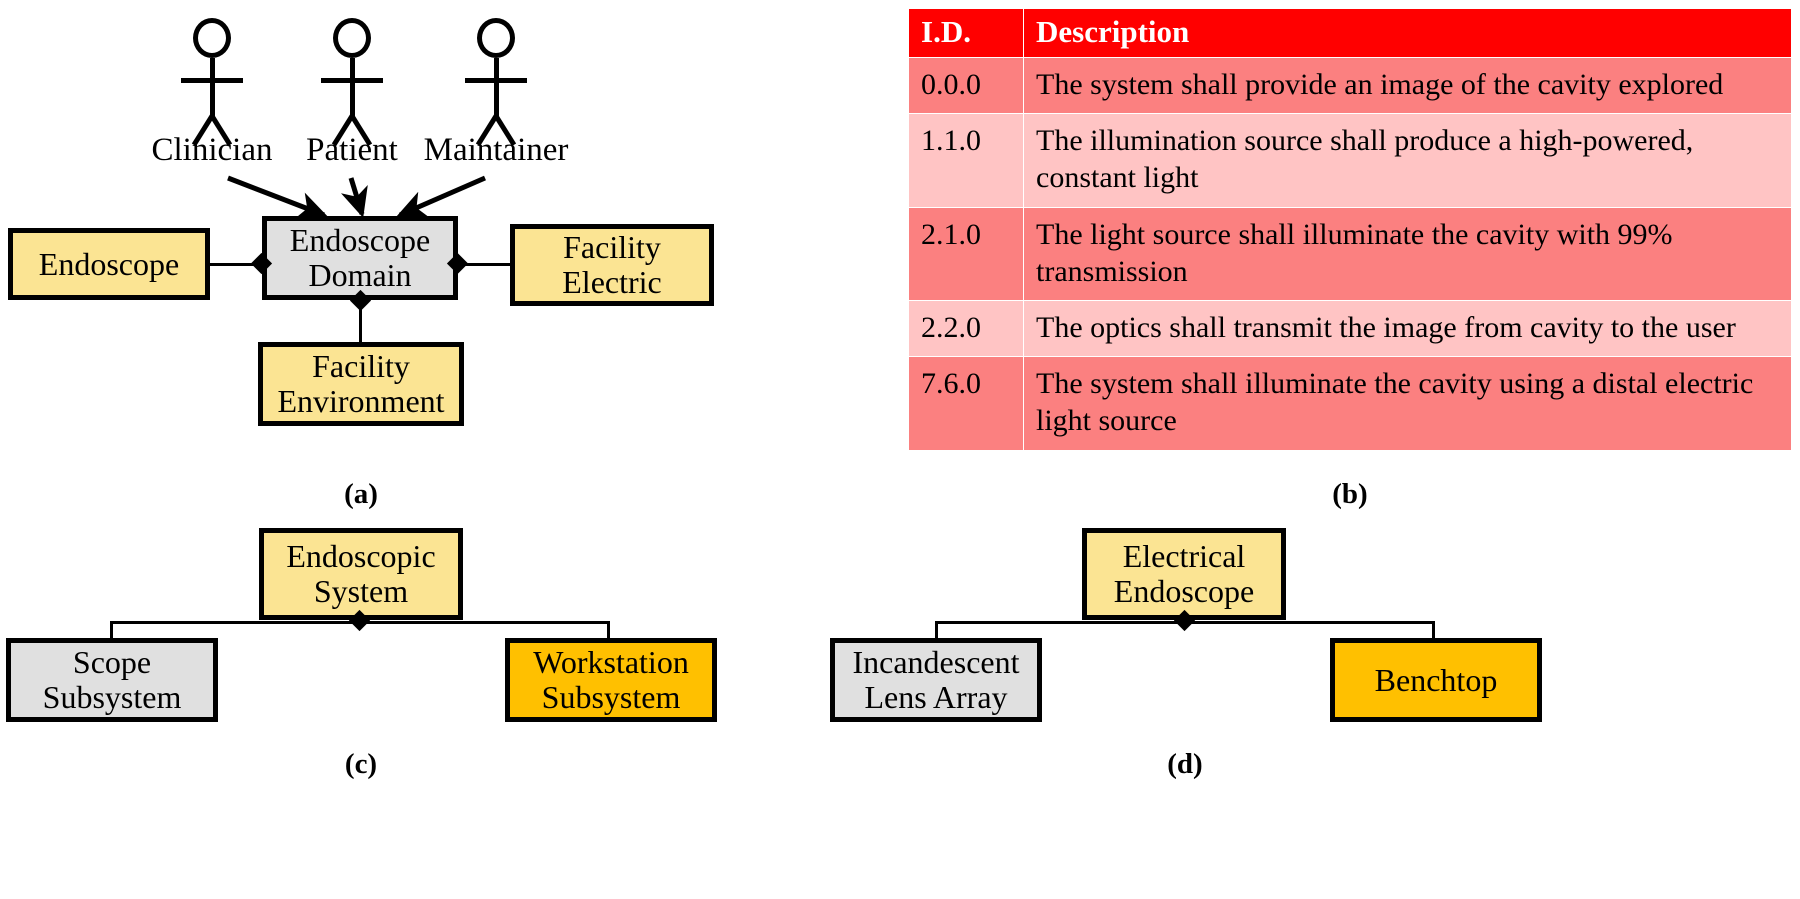 This screenshot has width=1800, height=899. Describe the element at coordinates (1436, 680) in the screenshot. I see `node-benchtop: Benchtop` at that location.